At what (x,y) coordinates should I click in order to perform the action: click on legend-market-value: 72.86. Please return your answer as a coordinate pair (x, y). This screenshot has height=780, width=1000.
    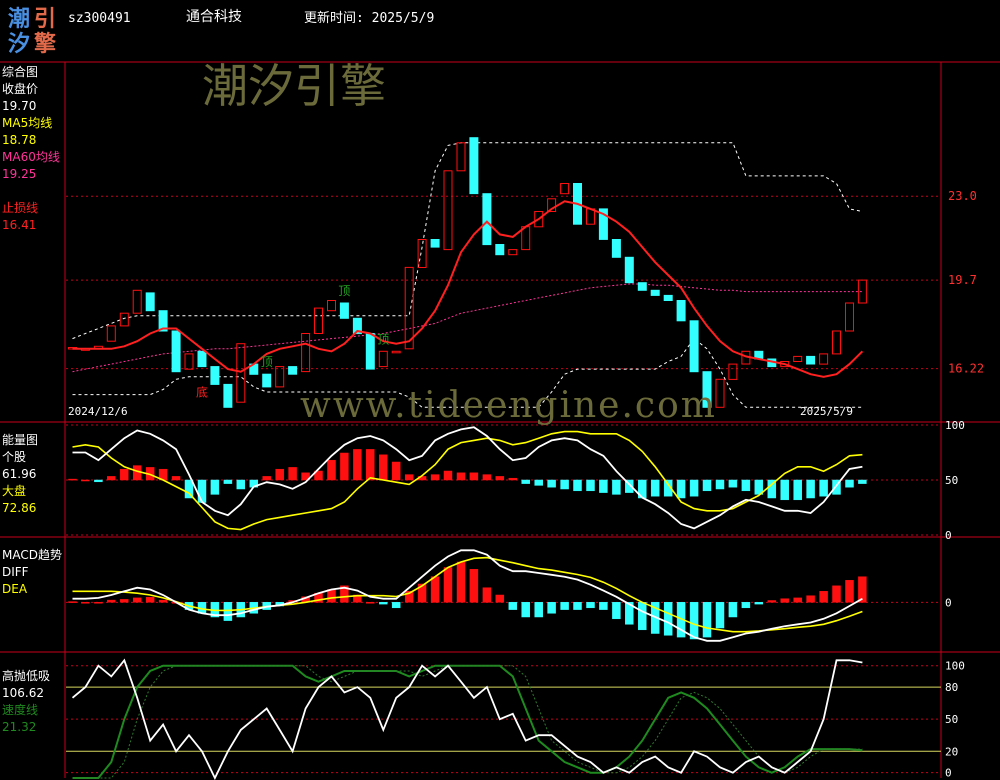
    Looking at the image, I should click on (19, 508).